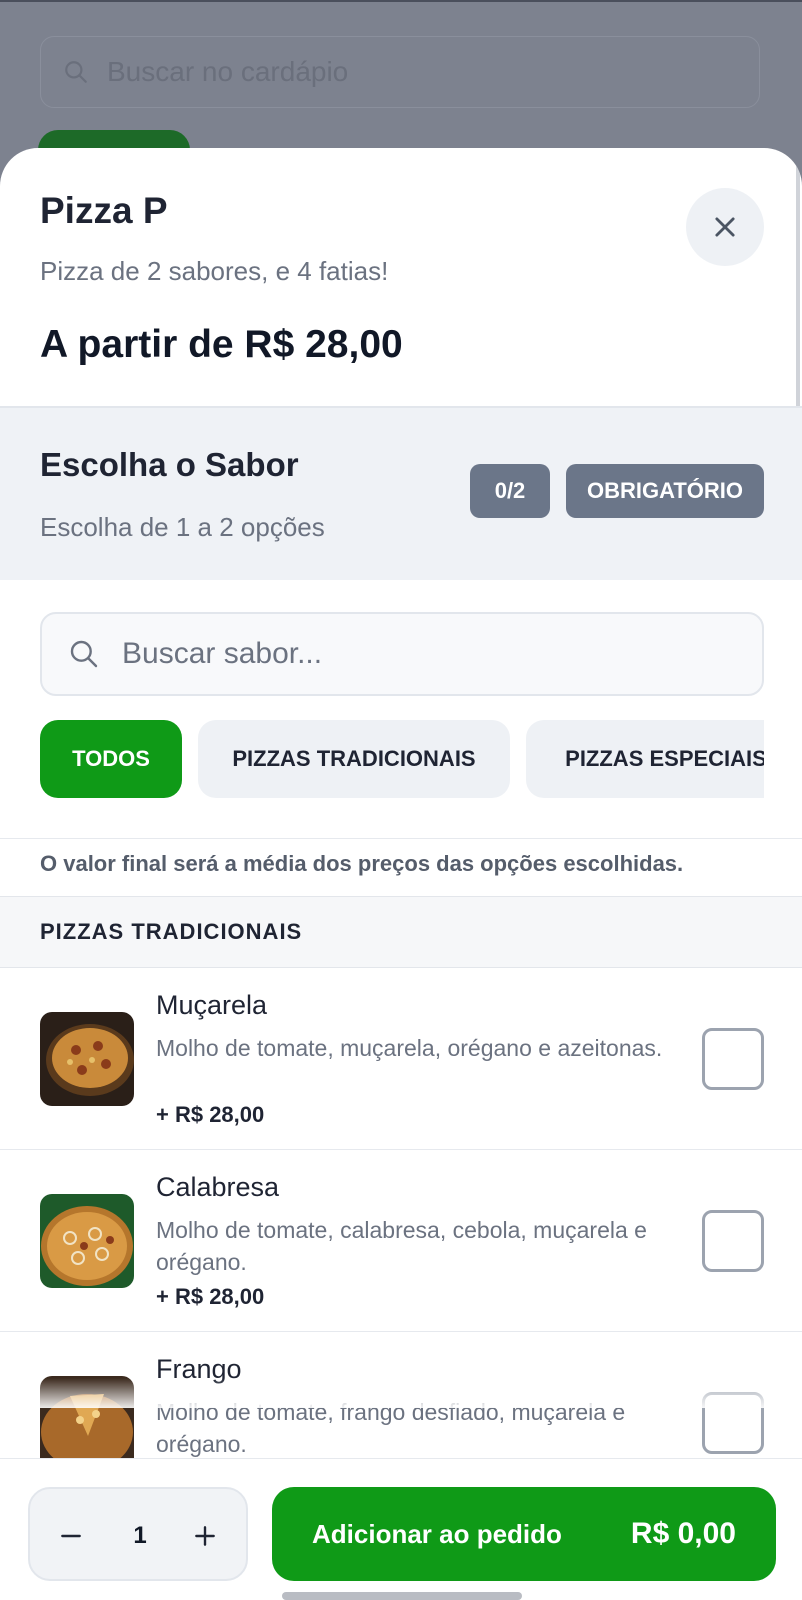  Describe the element at coordinates (665, 491) in the screenshot. I see `required-badge: OBRIGATÓRIO` at that location.